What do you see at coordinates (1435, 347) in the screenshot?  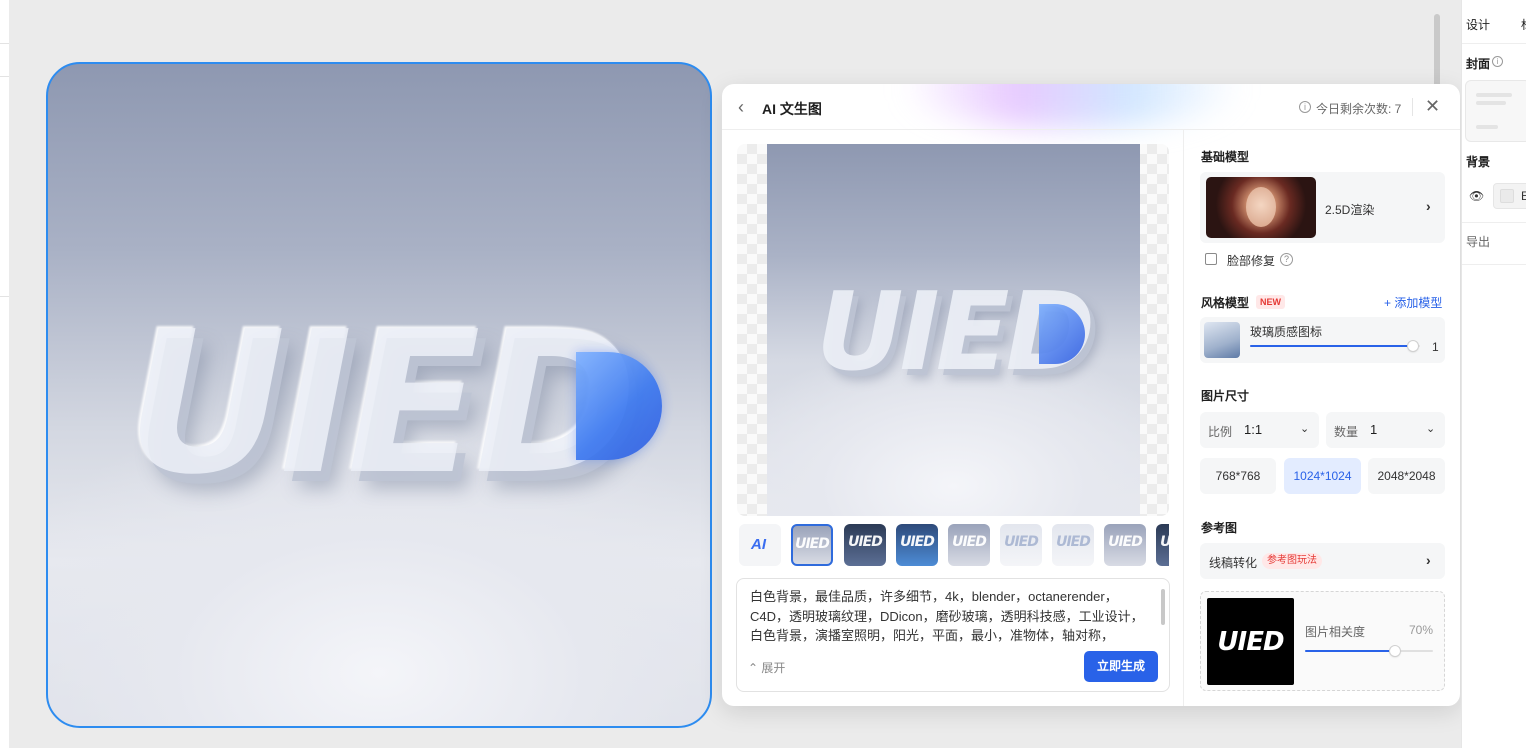 I see `style-weight-value: 1` at bounding box center [1435, 347].